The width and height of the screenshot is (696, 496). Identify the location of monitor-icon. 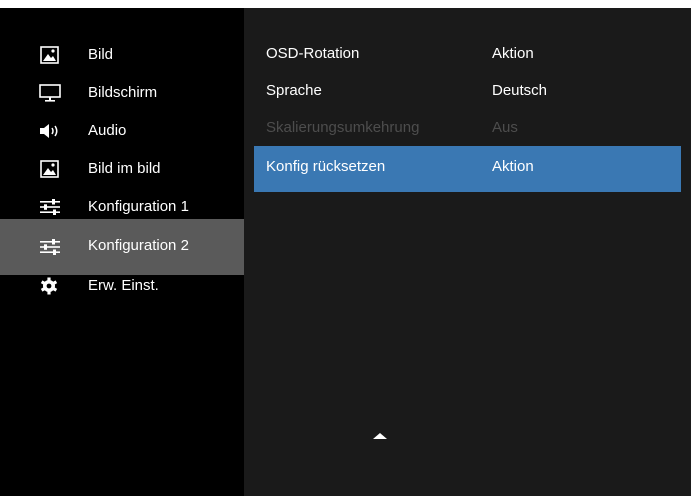
(50, 93).